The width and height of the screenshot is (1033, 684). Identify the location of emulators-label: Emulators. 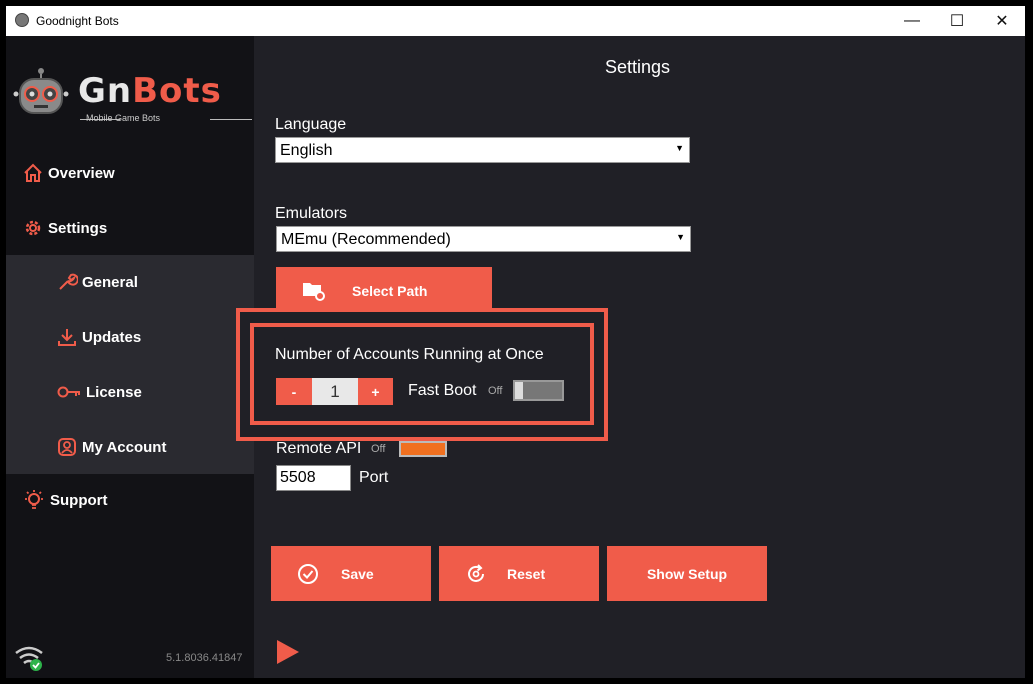
(311, 213).